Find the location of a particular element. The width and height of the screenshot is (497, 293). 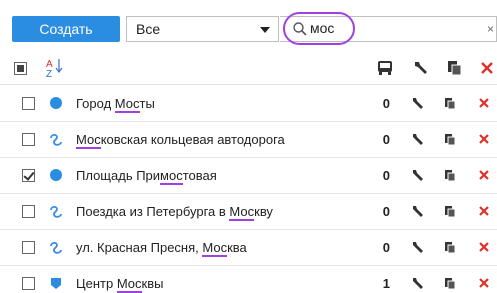

list-item: Центр Москвы 1 is located at coordinates (248, 279).